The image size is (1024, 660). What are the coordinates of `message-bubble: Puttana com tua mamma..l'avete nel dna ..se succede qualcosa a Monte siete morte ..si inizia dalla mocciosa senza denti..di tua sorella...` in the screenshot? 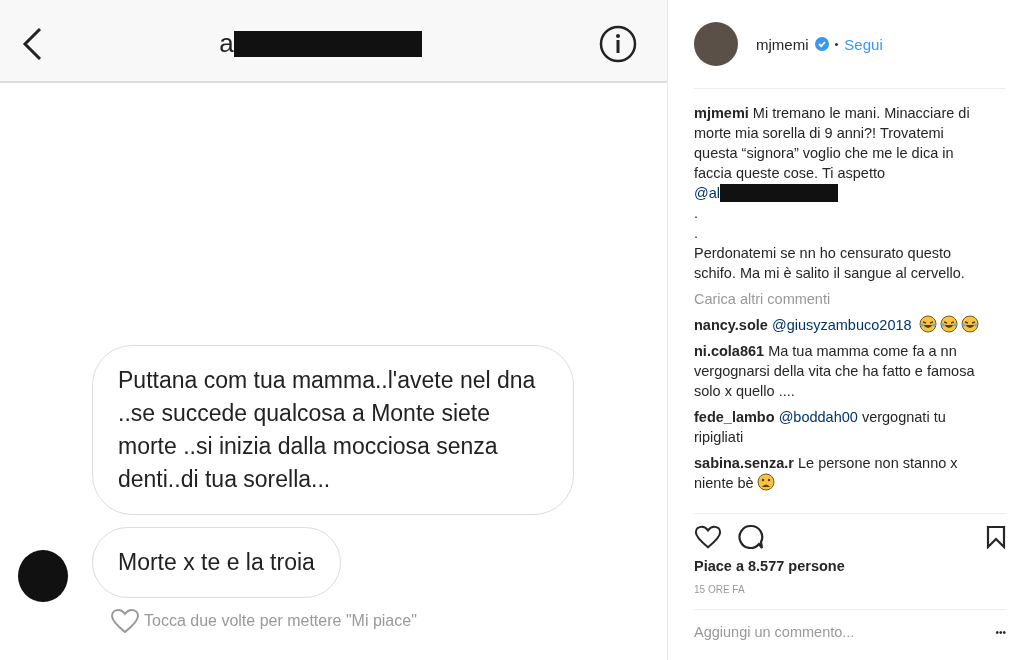 It's located at (333, 430).